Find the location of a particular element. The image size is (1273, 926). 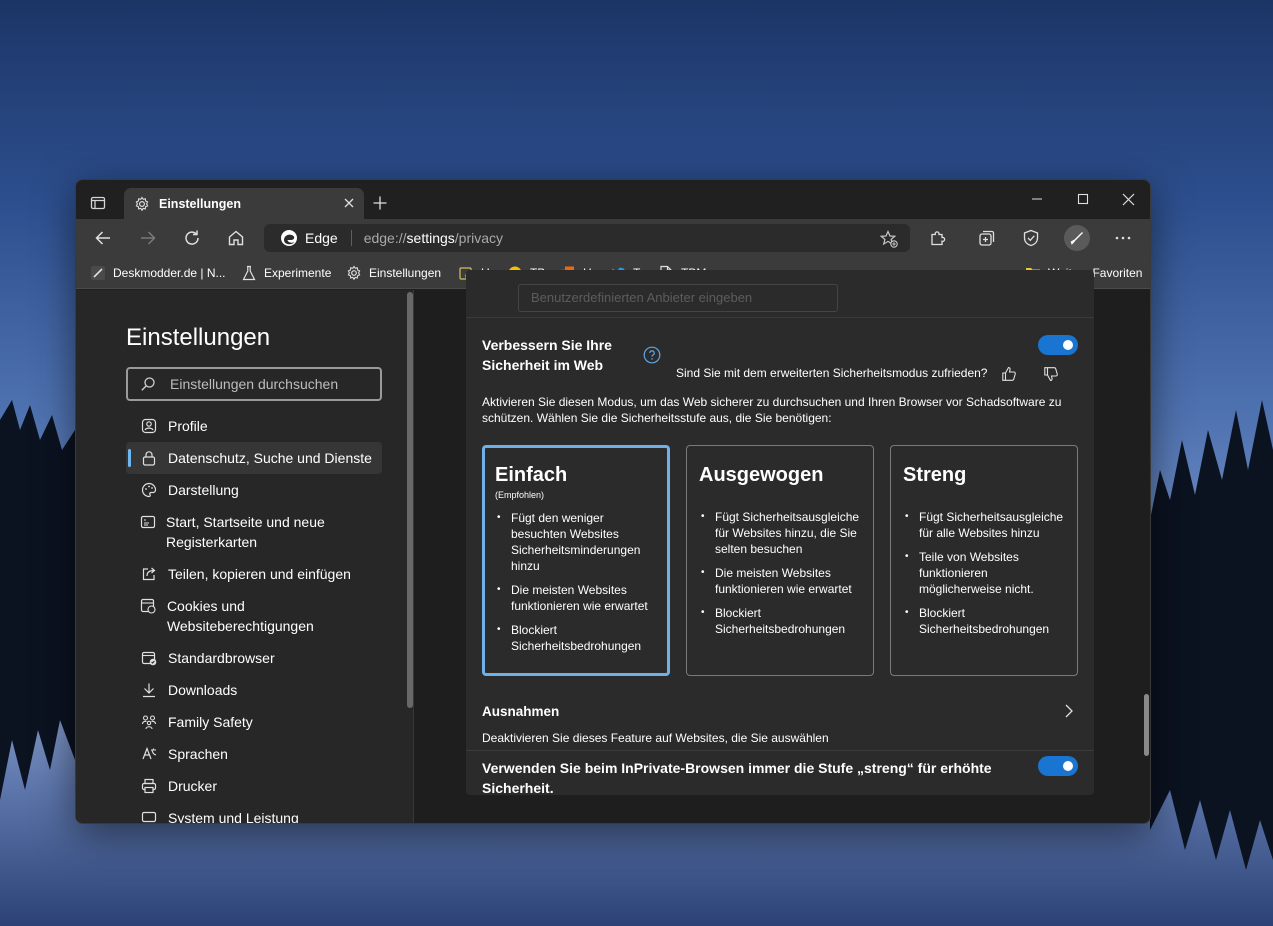

share-icon is located at coordinates (149, 573).